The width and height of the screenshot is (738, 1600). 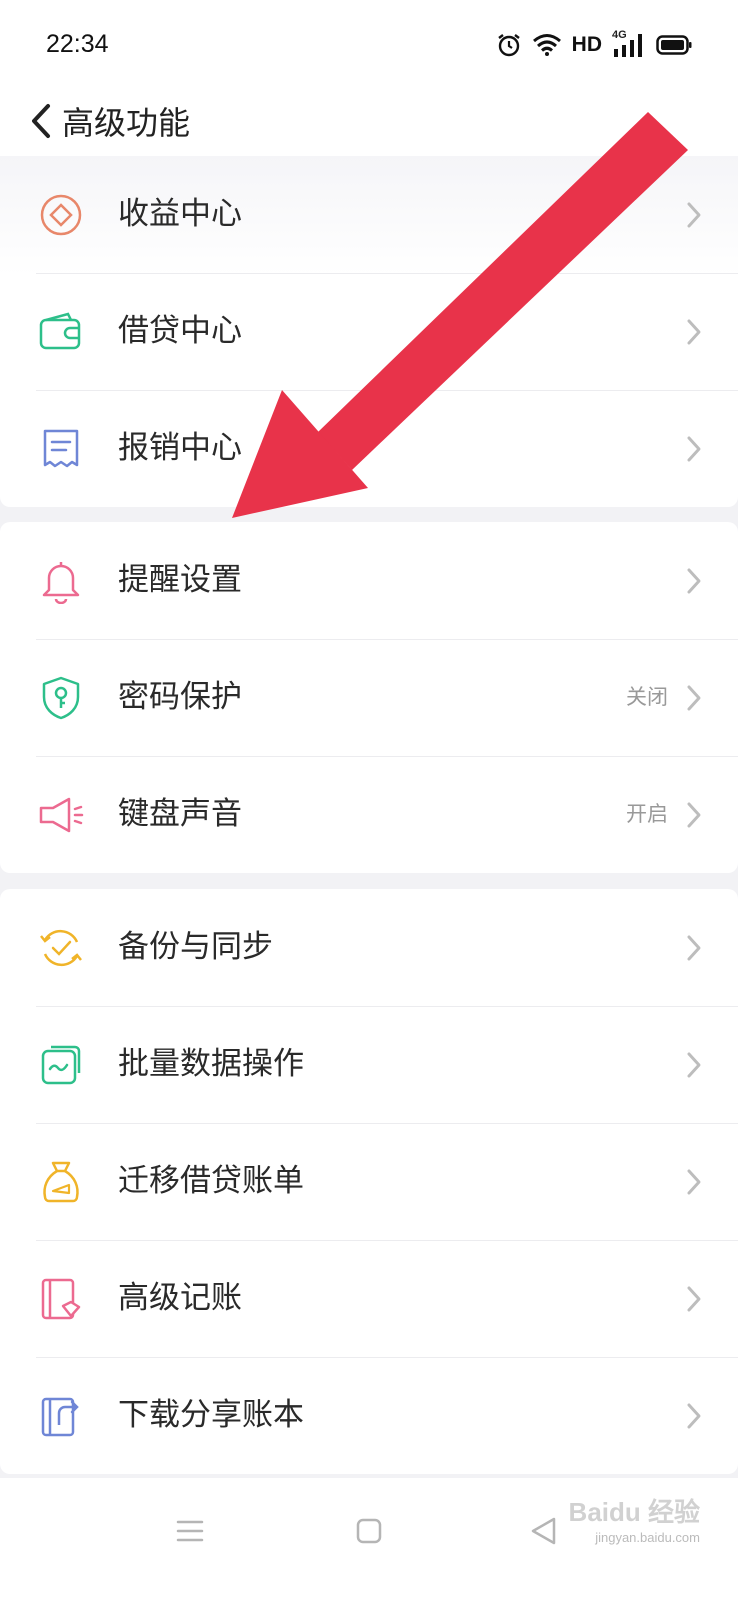 I want to click on bell-icon, so click(x=61, y=581).